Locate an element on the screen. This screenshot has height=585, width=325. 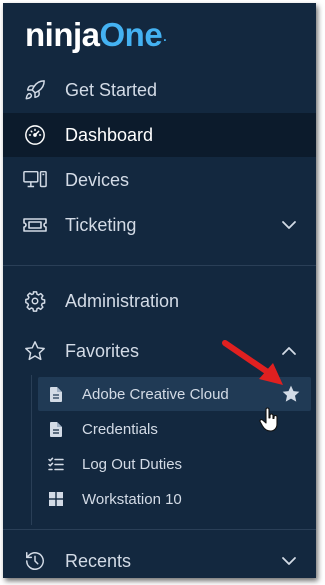
nav-devices: Devices is located at coordinates (159, 180).